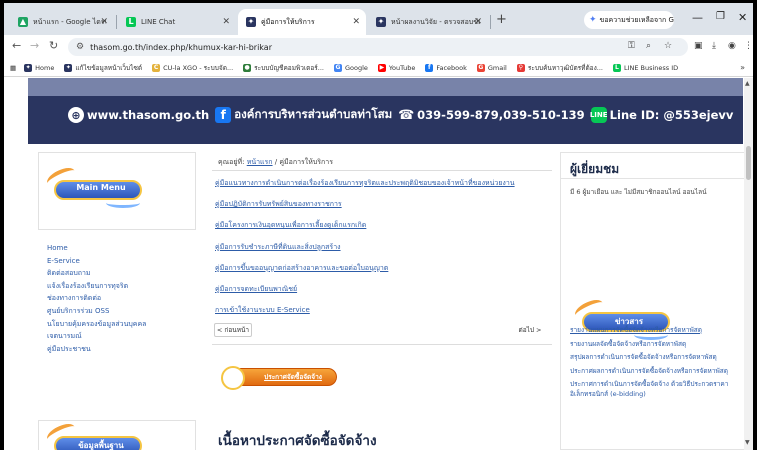 This screenshot has height=450, width=757. I want to click on procurement-banner: ประกาศจัดซื้อจัดจ้าง, so click(279, 378).